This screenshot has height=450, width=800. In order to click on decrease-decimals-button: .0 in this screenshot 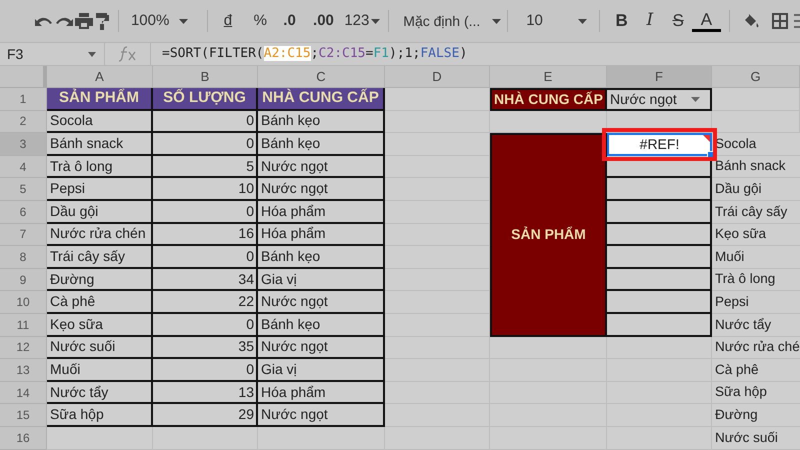, I will do `click(289, 21)`.